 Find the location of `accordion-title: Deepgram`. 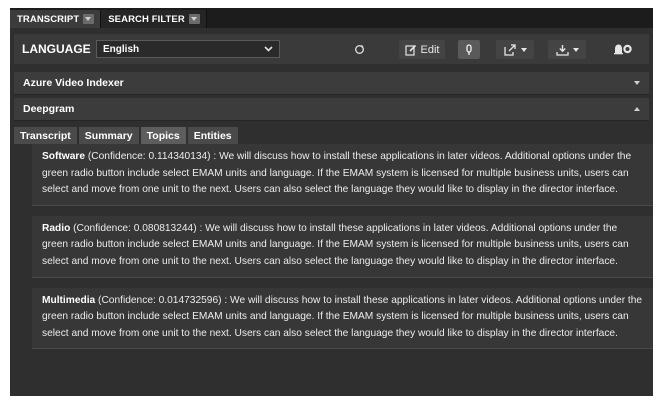

accordion-title: Deepgram is located at coordinates (49, 109).